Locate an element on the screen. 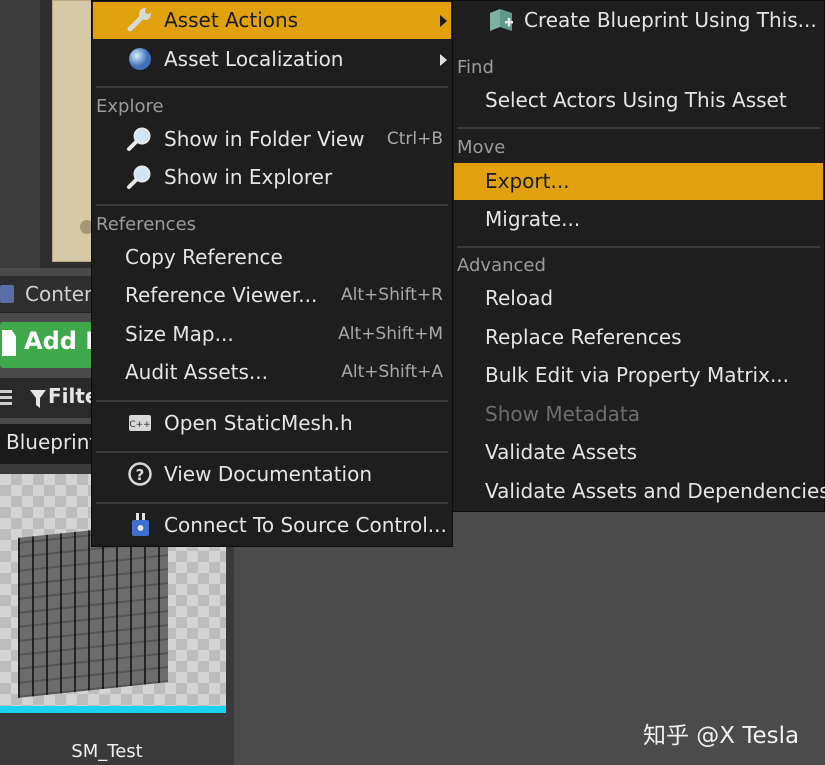 The height and width of the screenshot is (765, 825). content-browser-icon is located at coordinates (7, 294).